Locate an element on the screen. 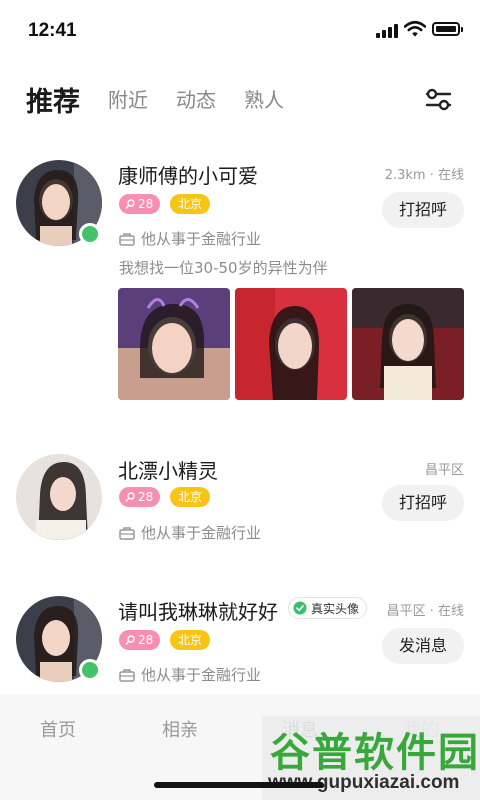 The image size is (480, 800). tab-nearby: 附近 is located at coordinates (128, 98).